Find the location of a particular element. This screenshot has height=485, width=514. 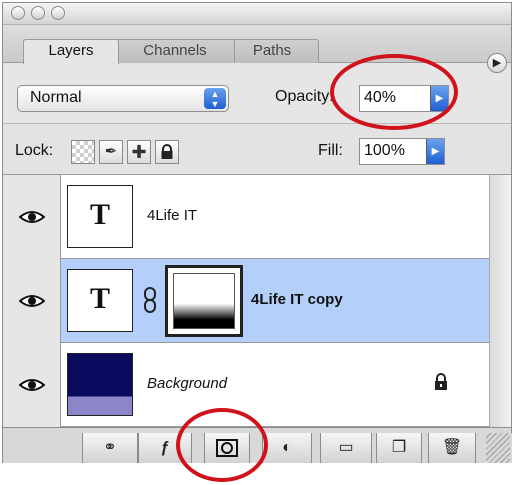

panel-tab-strip: Paths Channels Layers ▶ is located at coordinates (257, 49).